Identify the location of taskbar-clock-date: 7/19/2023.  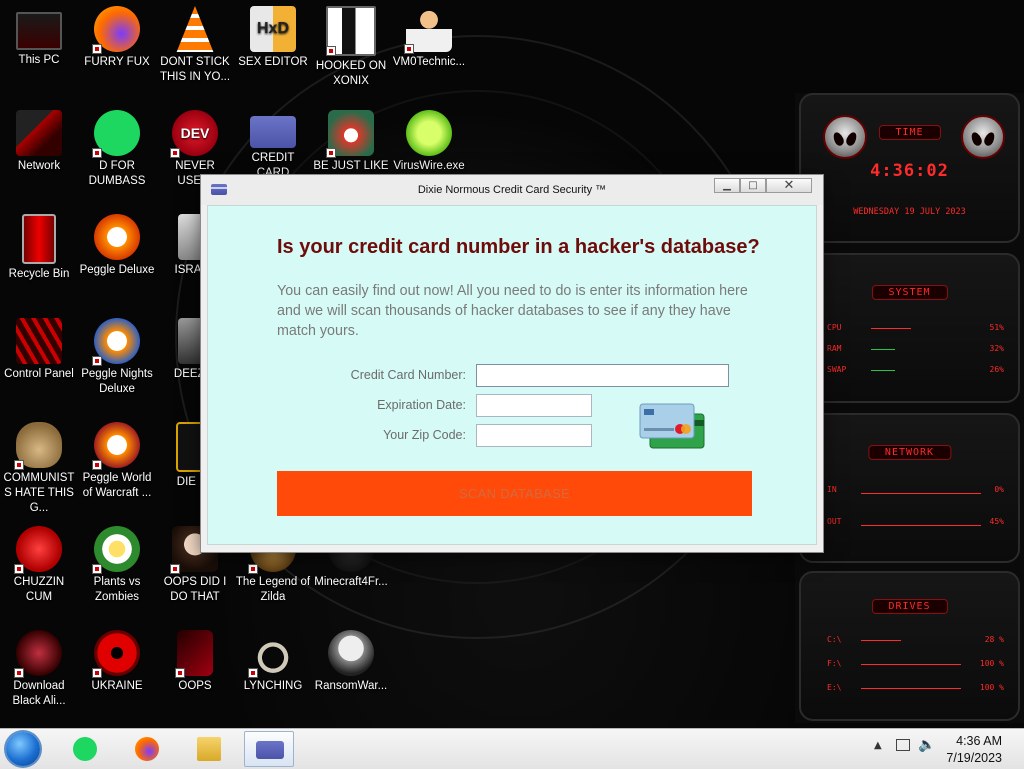
(974, 758).